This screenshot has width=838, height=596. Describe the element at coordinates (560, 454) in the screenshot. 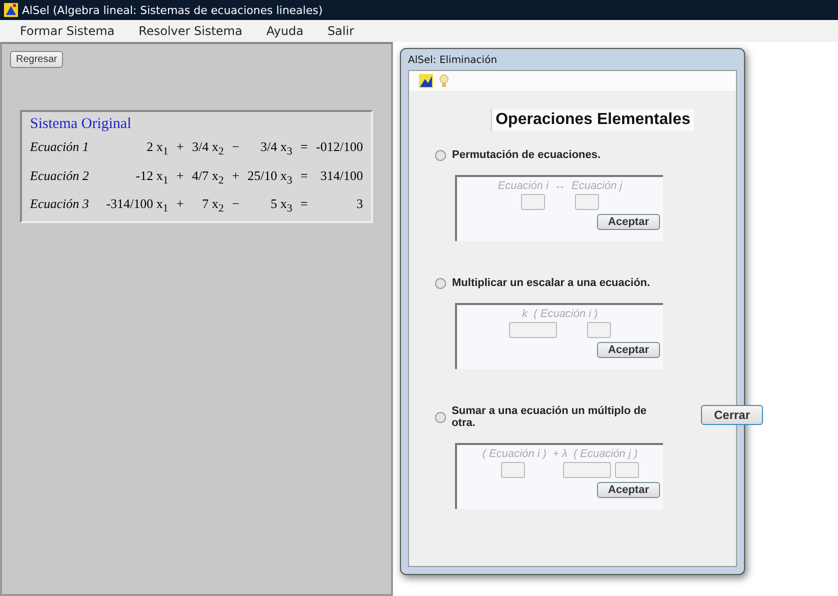

I see `hint-label: + λ` at that location.